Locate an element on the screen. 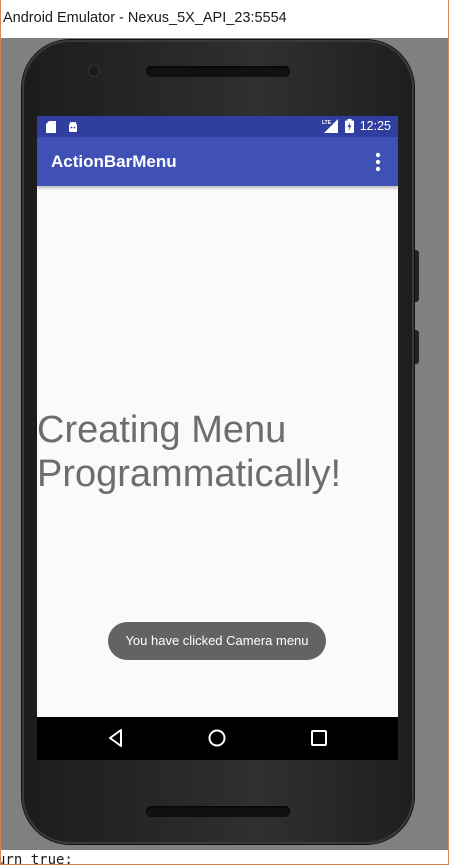  app-title: ActionBarMenu is located at coordinates (114, 161).